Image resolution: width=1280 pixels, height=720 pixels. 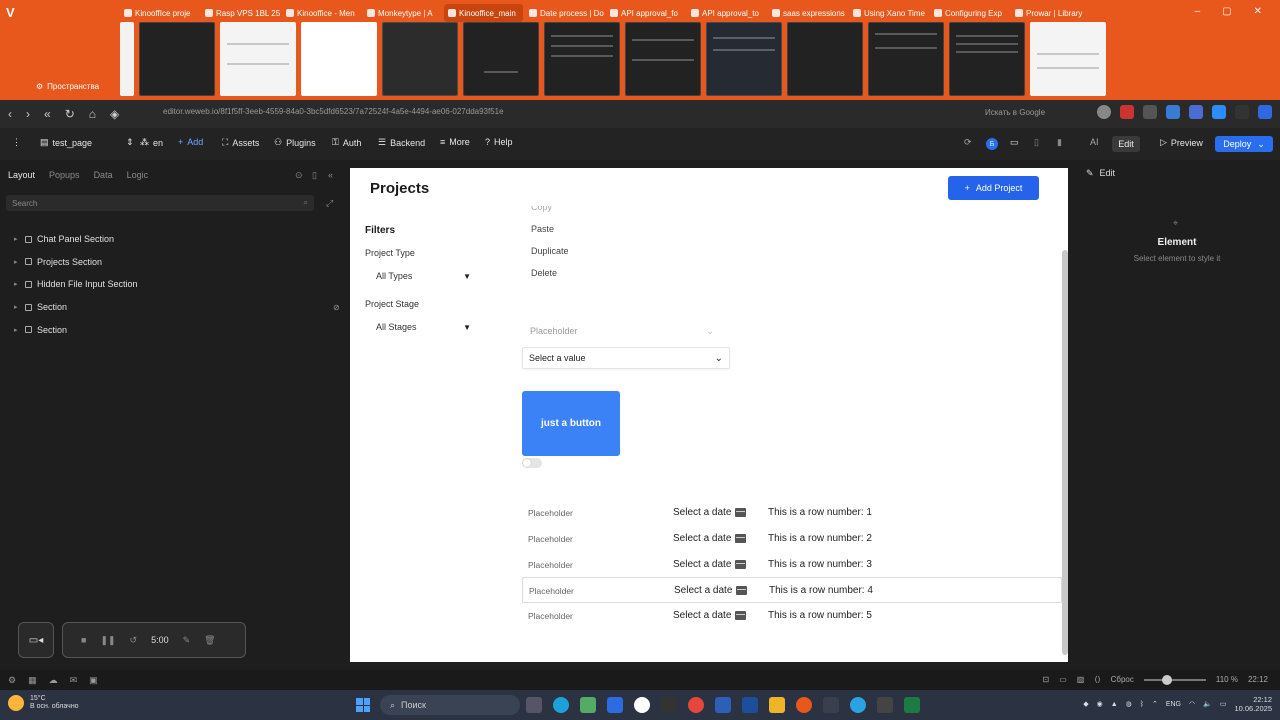 I want to click on tablet-view-icon: ▯, so click(x=1036, y=142).